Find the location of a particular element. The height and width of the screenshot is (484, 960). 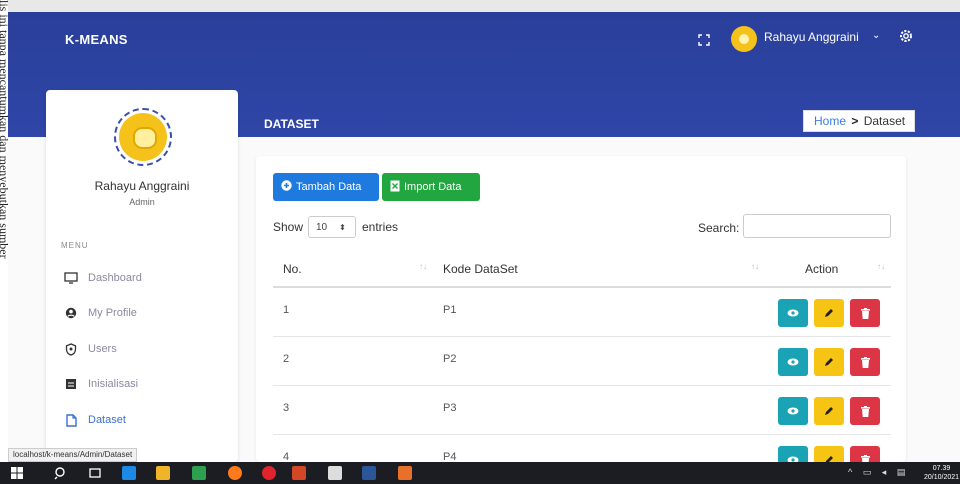

header-user-name: Rahayu Anggraini is located at coordinates (811, 37).